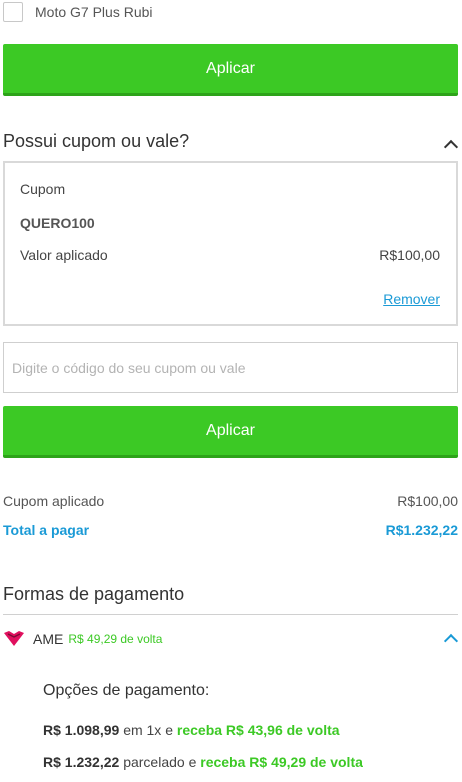 The height and width of the screenshot is (782, 462). I want to click on coupon-code-input, so click(230, 367).